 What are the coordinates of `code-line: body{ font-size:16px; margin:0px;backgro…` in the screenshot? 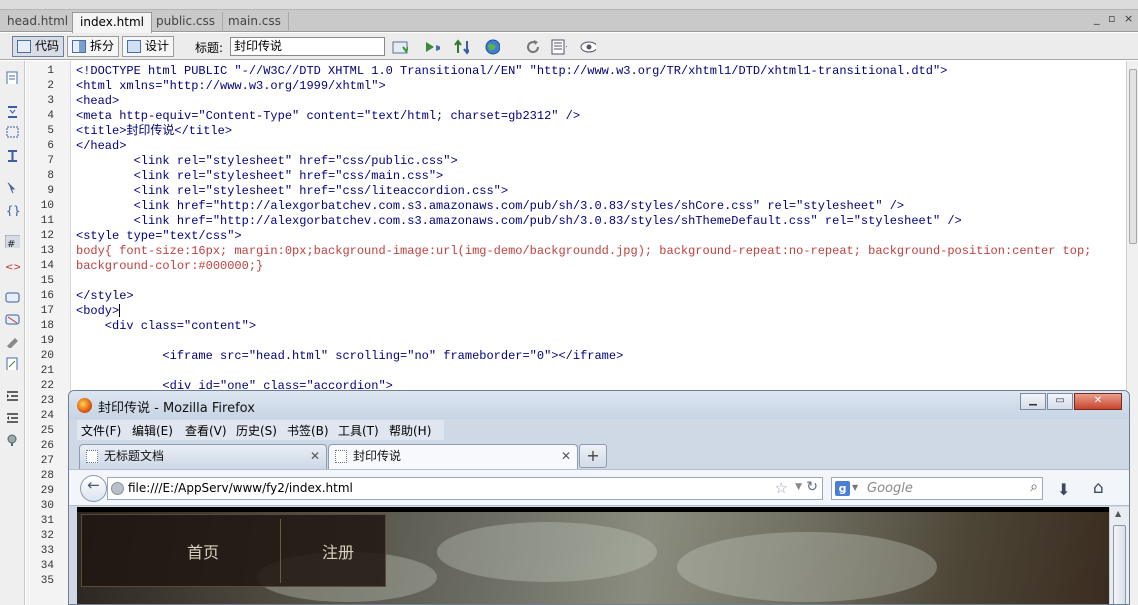 It's located at (583, 251).